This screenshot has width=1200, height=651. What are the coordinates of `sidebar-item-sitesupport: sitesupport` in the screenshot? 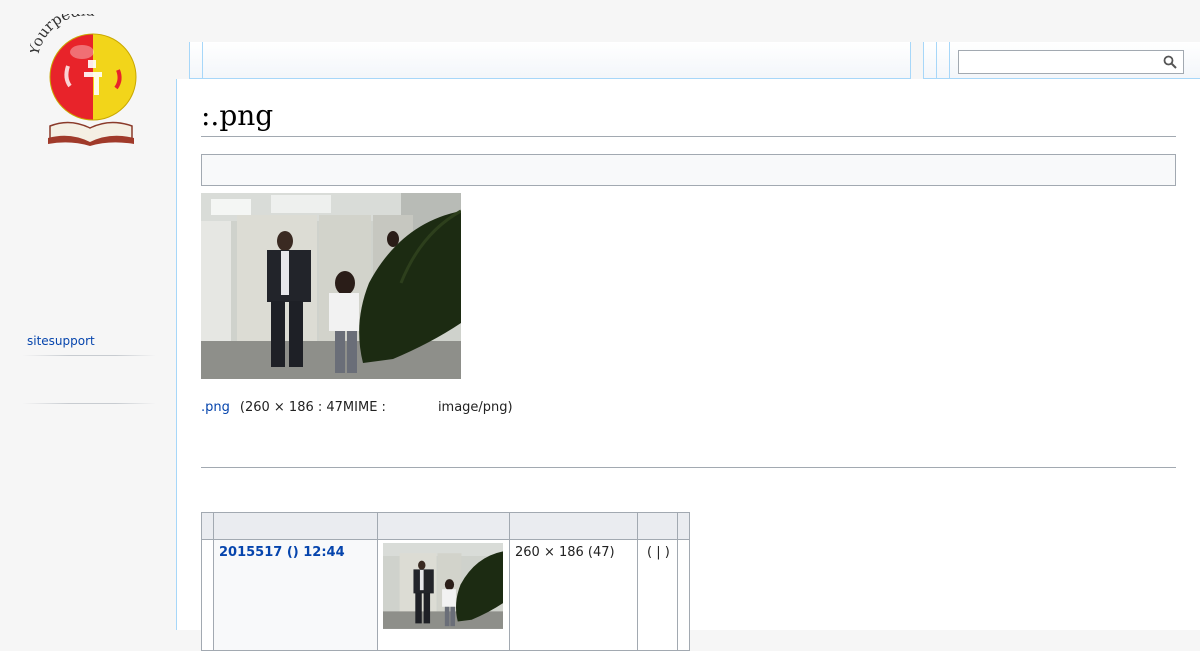 It's located at (61, 341).